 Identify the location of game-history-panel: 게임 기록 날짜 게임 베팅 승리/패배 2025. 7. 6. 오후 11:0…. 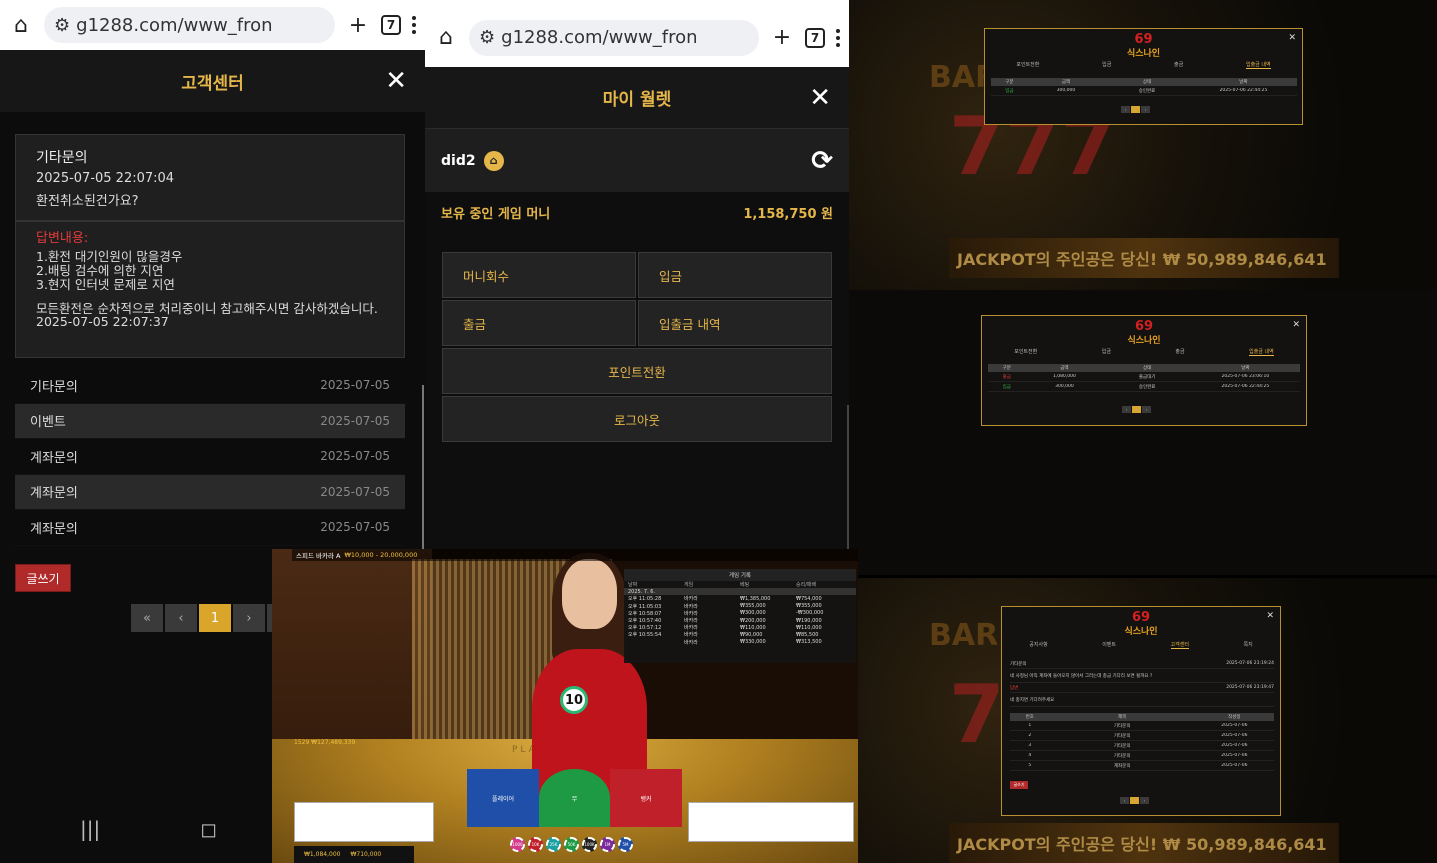
(740, 616).